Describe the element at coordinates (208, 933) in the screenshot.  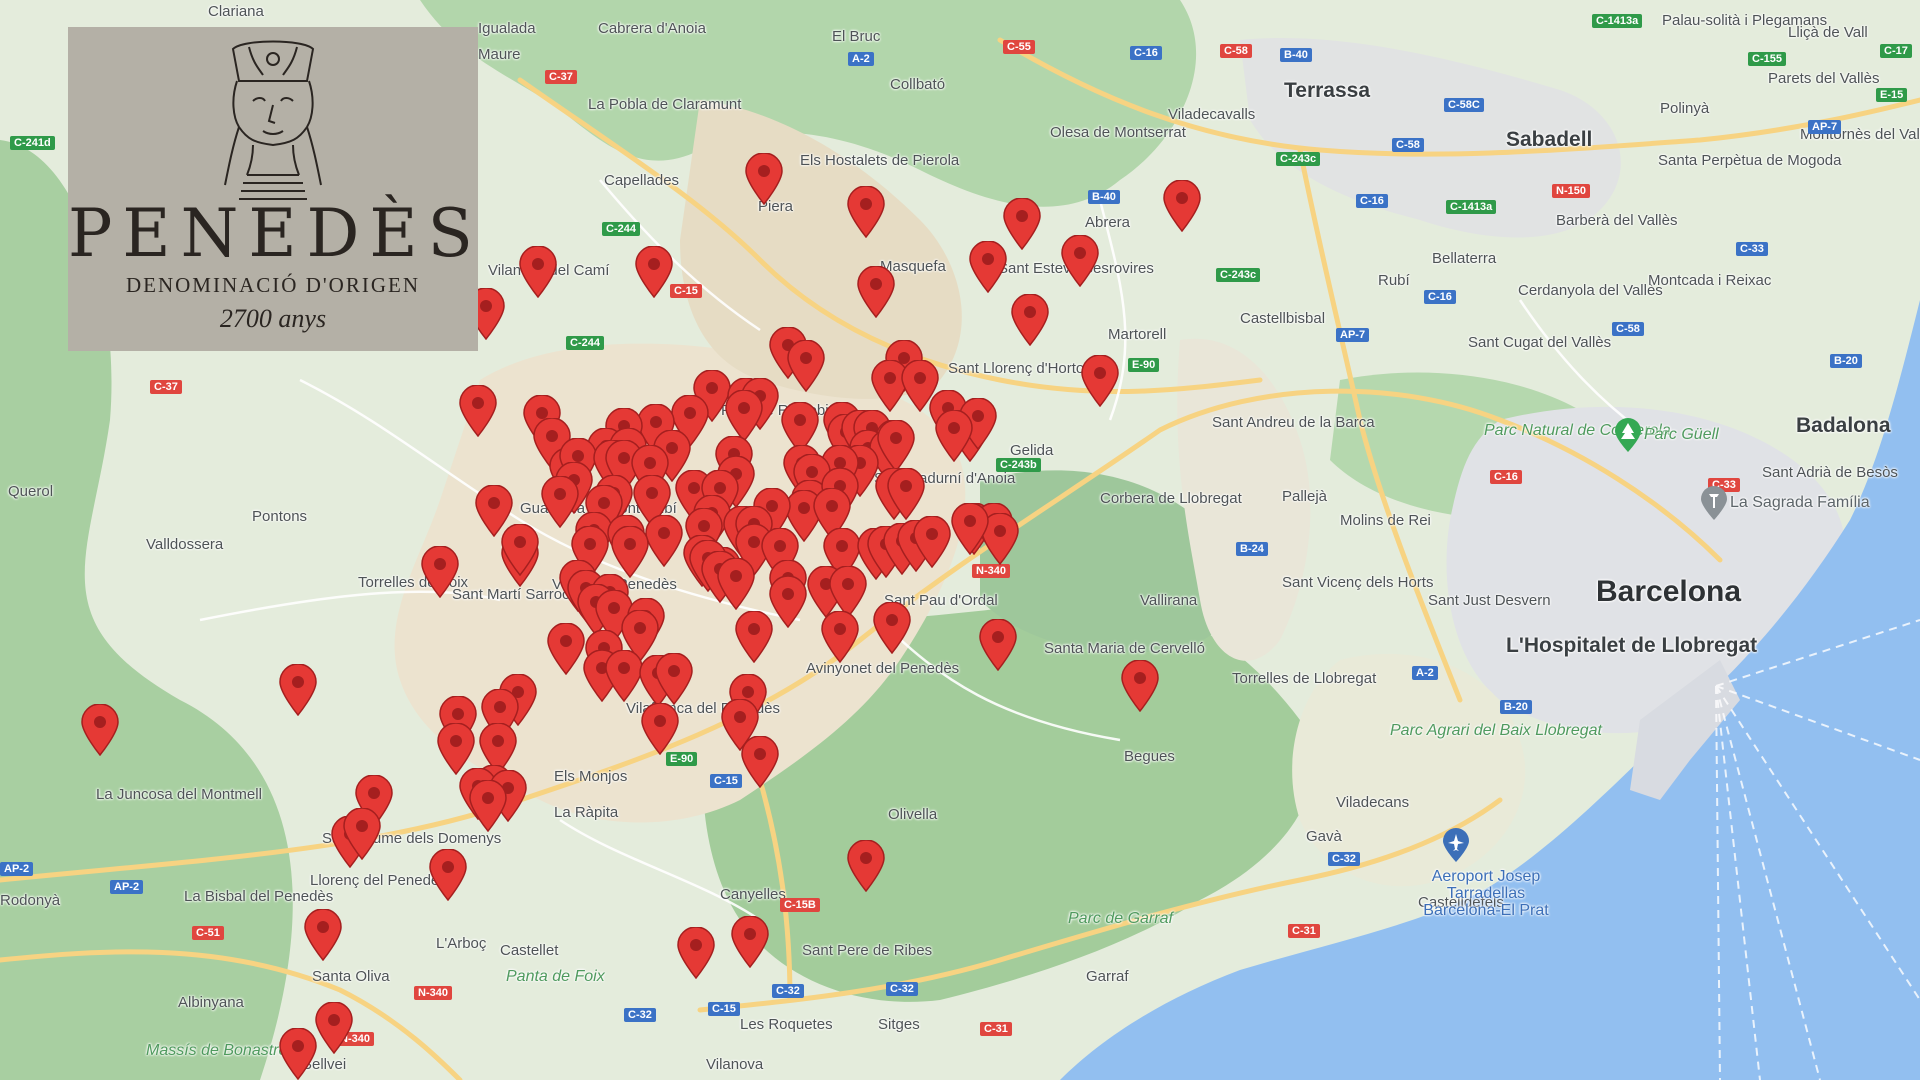
I see `road-shield: C-51` at that location.